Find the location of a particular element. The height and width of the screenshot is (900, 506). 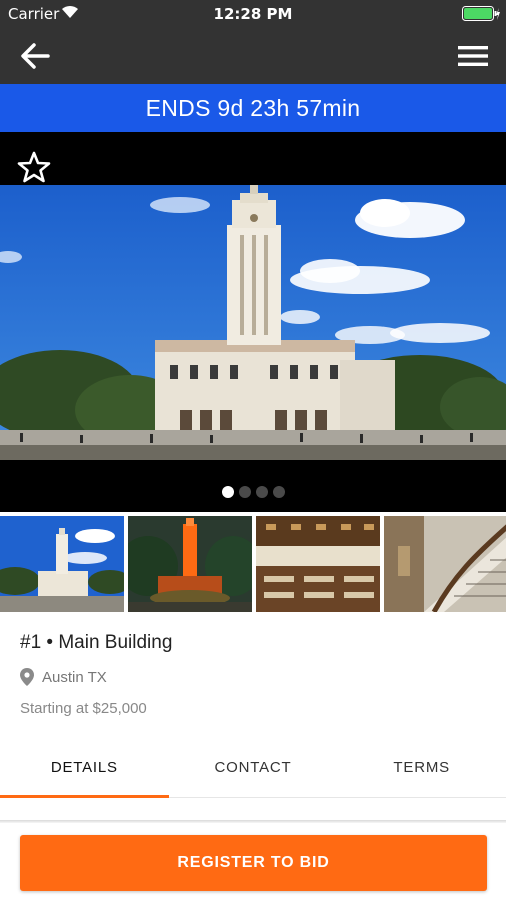

tab-contact: CONTACT is located at coordinates (253, 768).